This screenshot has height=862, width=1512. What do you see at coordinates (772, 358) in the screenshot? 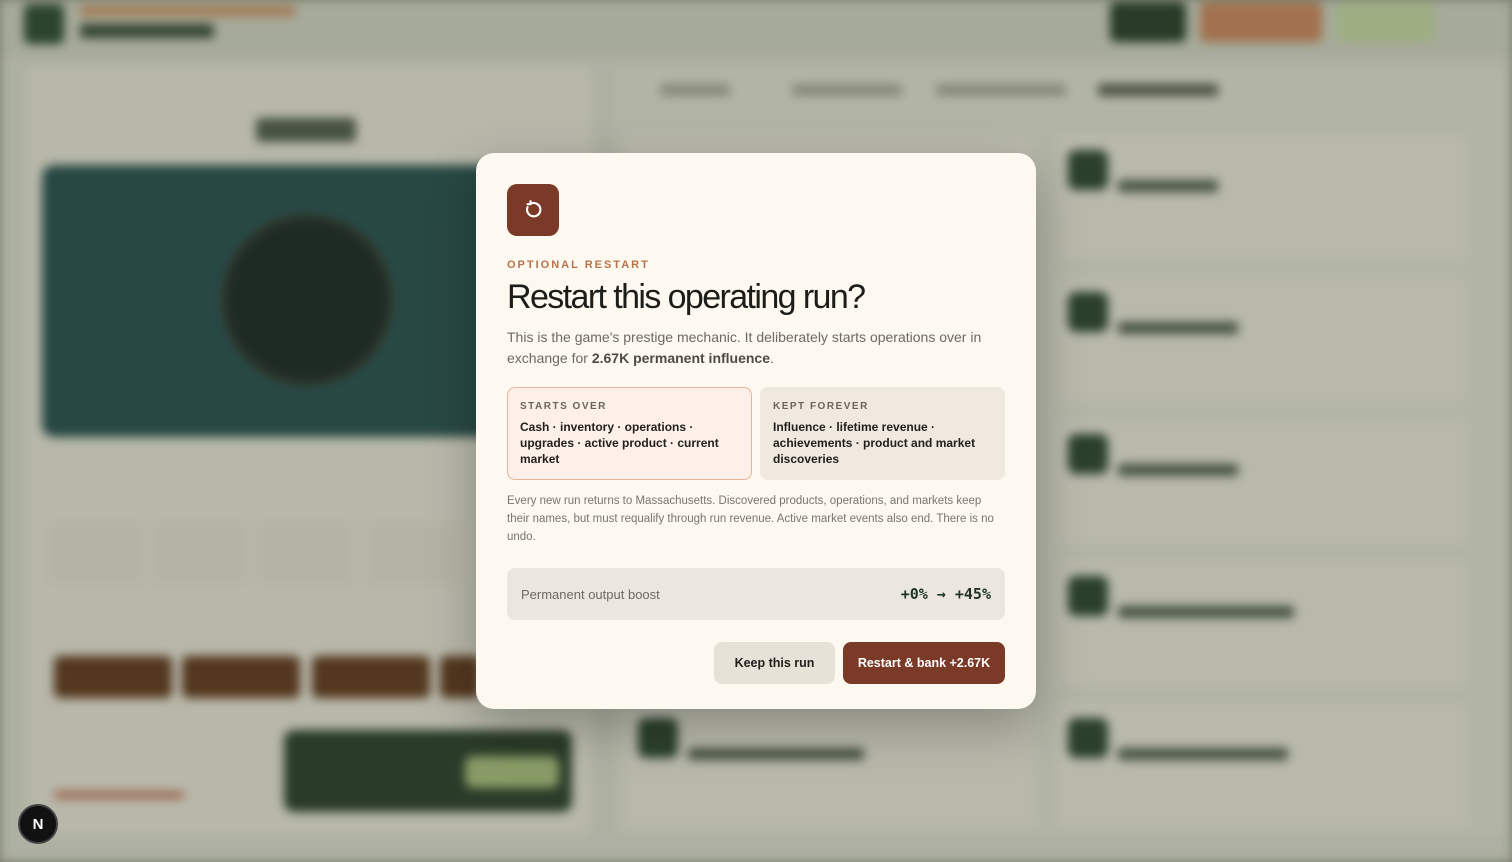
I see `description-end: .` at bounding box center [772, 358].